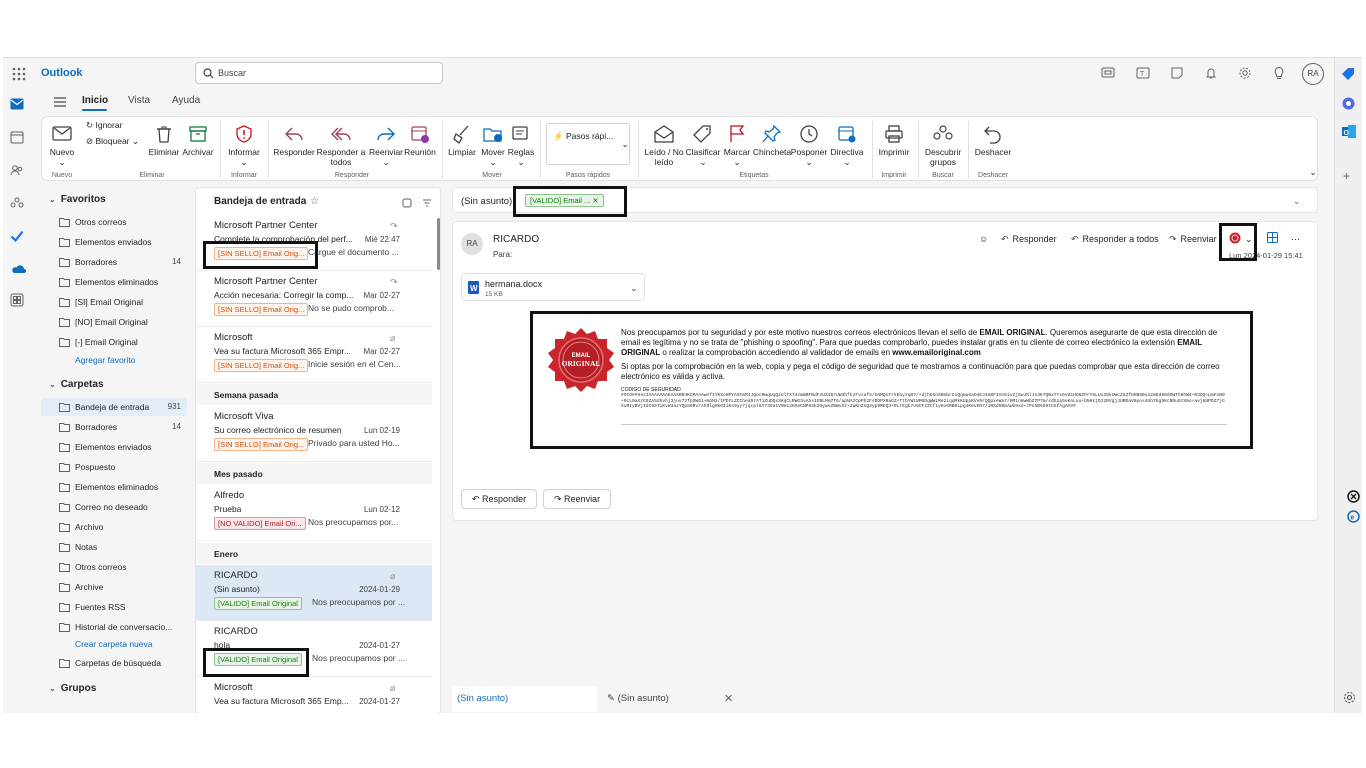 The width and height of the screenshot is (1366, 768). Describe the element at coordinates (198, 139) in the screenshot. I see `archive-button: Archivar` at that location.